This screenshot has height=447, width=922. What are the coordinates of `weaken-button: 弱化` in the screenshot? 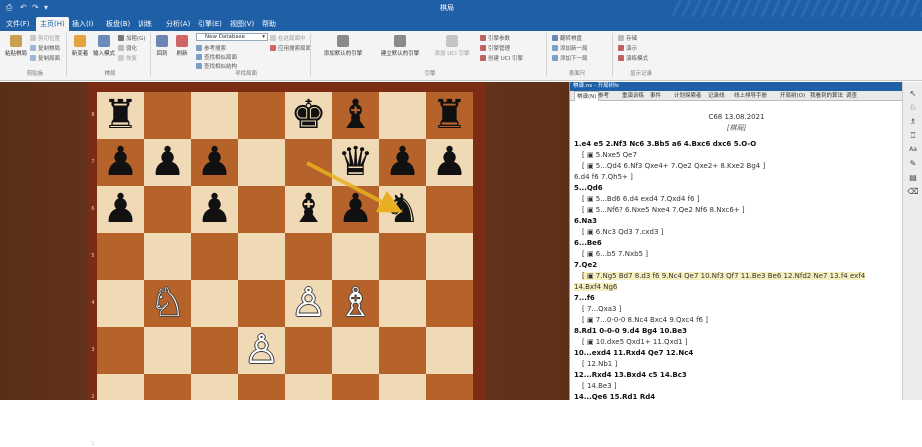 It's located at (127, 48).